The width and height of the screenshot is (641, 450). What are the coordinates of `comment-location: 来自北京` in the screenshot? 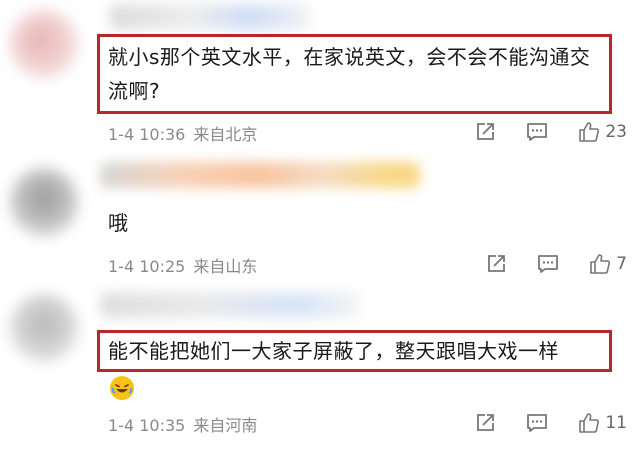 It's located at (225, 134).